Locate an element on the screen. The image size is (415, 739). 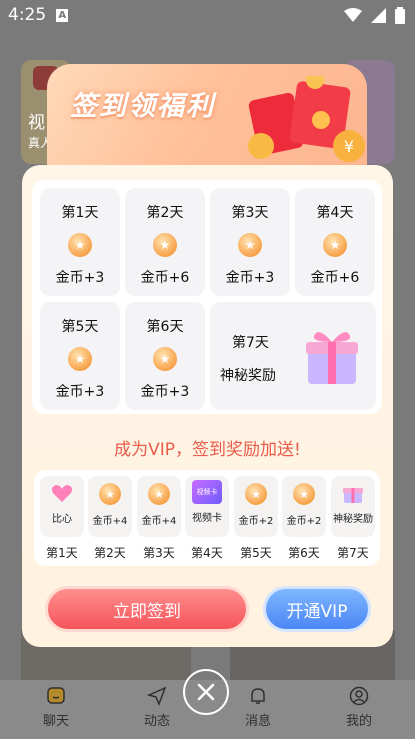
checkin-day-6: 第6天 ★ 金币+3 is located at coordinates (165, 356).